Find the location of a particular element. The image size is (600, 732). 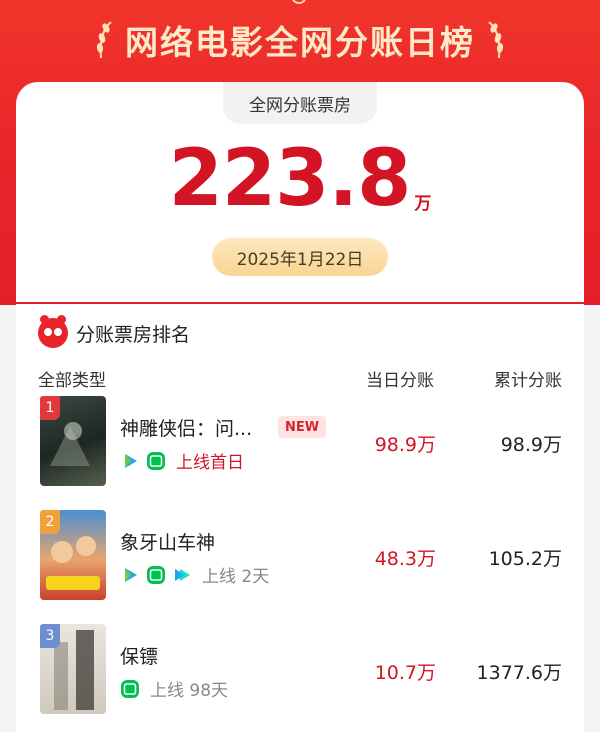

movie-title: 保镖 is located at coordinates (139, 657).